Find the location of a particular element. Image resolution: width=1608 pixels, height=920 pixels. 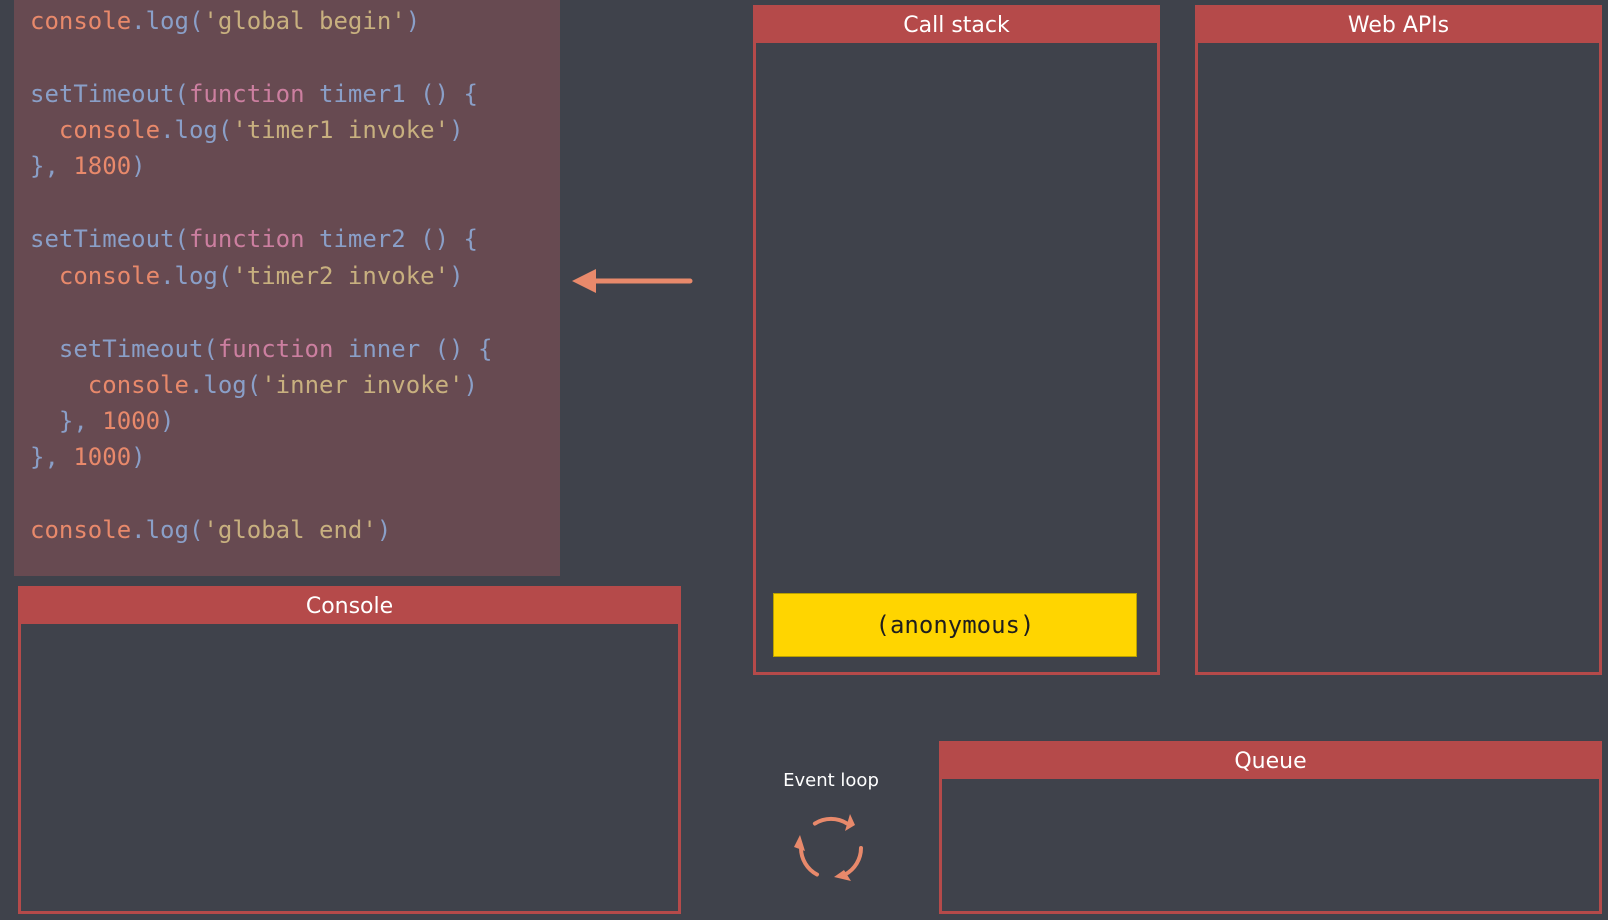

code-token: 'global end' is located at coordinates (290, 530).